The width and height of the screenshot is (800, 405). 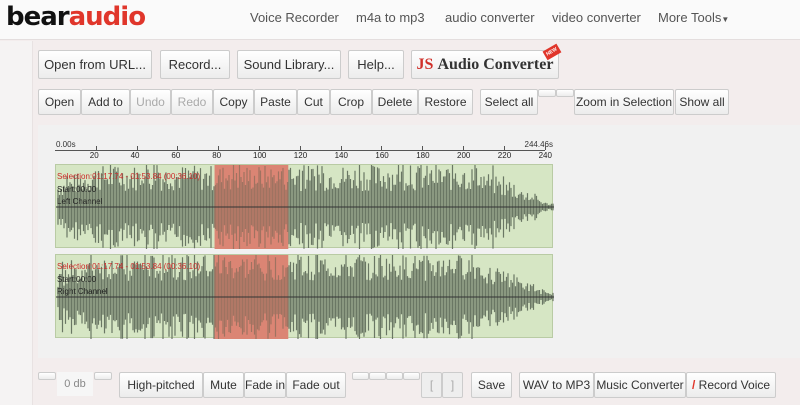 I want to click on js-audio-converter-button: JS Audio Converter NEW, so click(x=486, y=61).